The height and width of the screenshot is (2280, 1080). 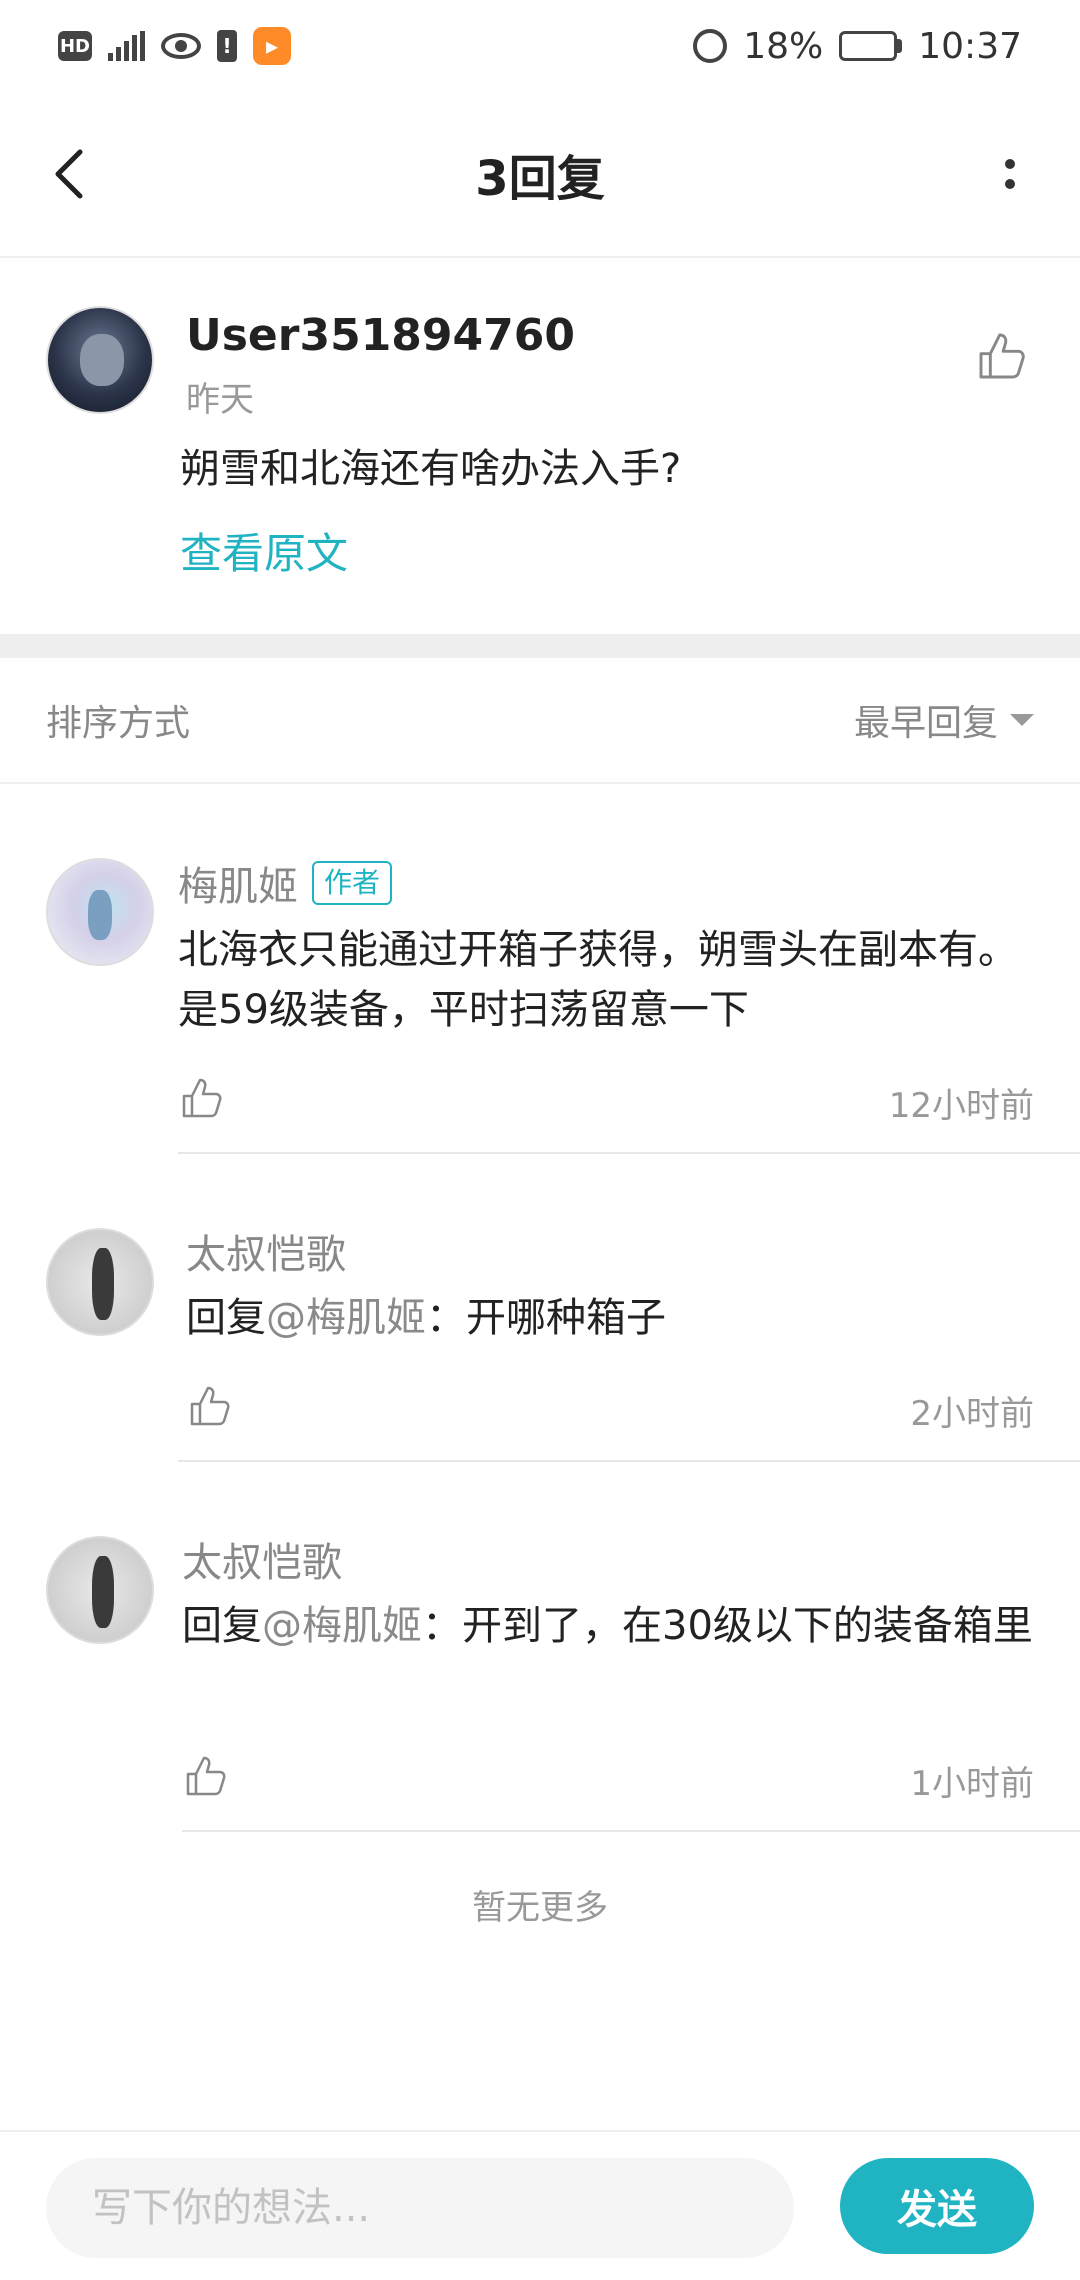 What do you see at coordinates (272, 46) in the screenshot?
I see `app-icon: ▸` at bounding box center [272, 46].